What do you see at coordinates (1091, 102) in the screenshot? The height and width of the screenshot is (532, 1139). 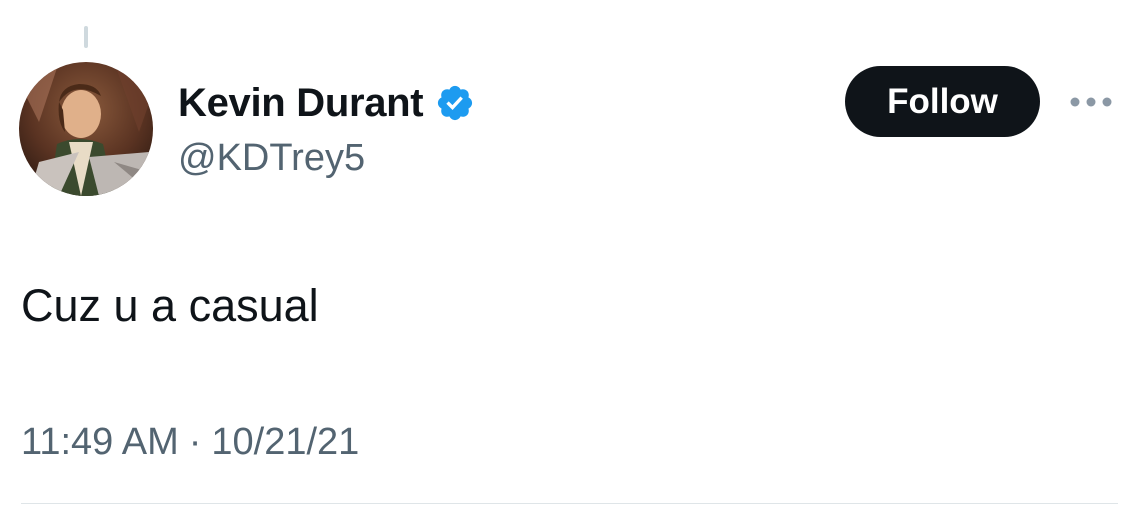 I see `more-options-icon` at bounding box center [1091, 102].